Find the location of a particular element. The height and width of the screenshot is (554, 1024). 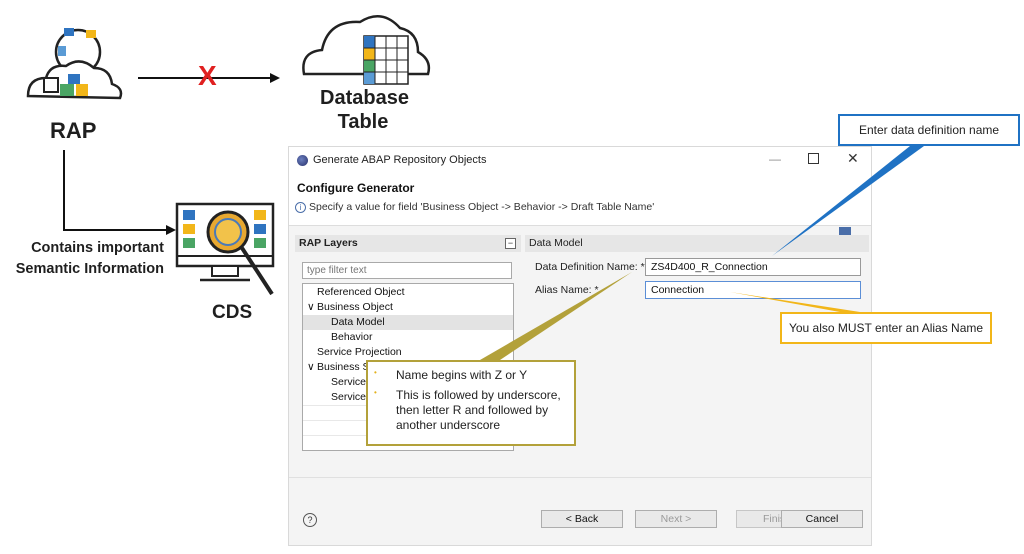

tree-item-label: Business Object is located at coordinates (355, 307).